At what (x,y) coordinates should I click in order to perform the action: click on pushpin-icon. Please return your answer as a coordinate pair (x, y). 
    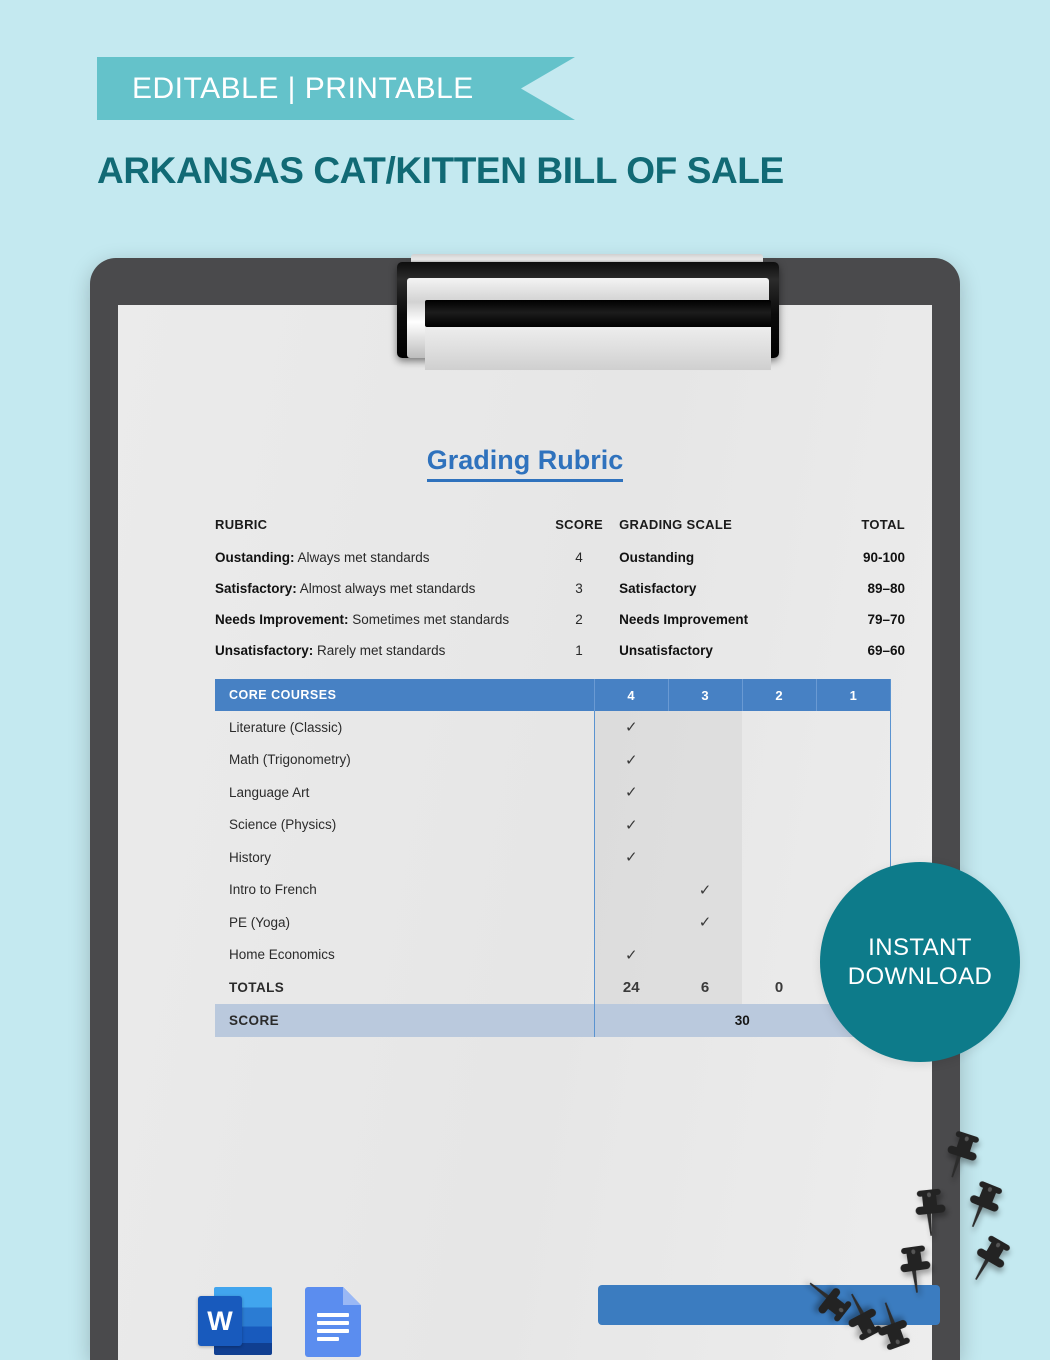
    Looking at the image, I should click on (928, 1214).